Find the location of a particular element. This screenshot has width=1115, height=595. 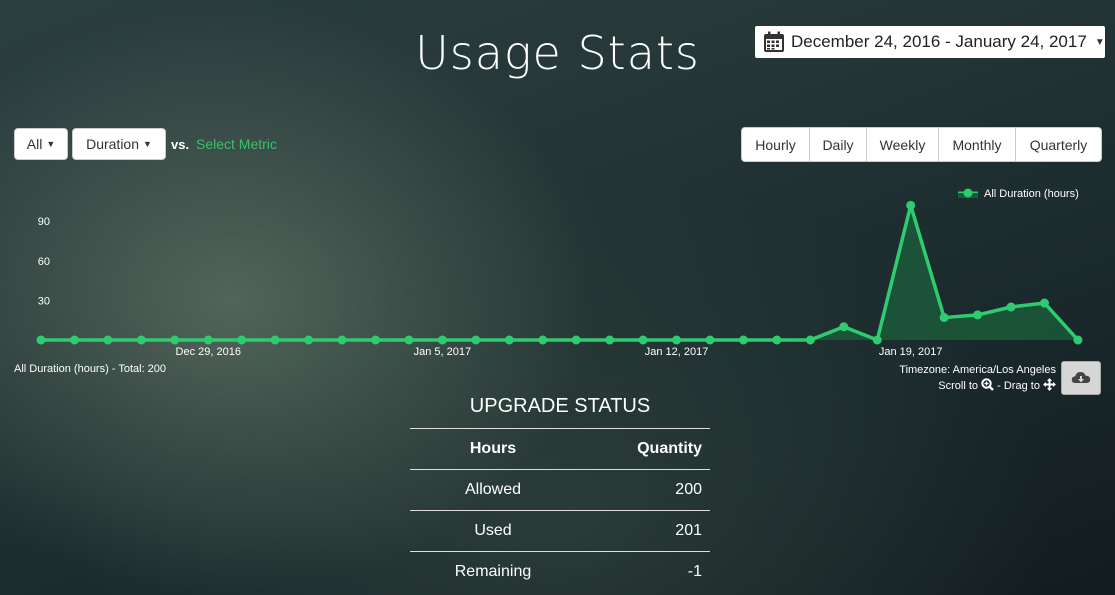

granularity-monthly-button: Monthly is located at coordinates (977, 144).